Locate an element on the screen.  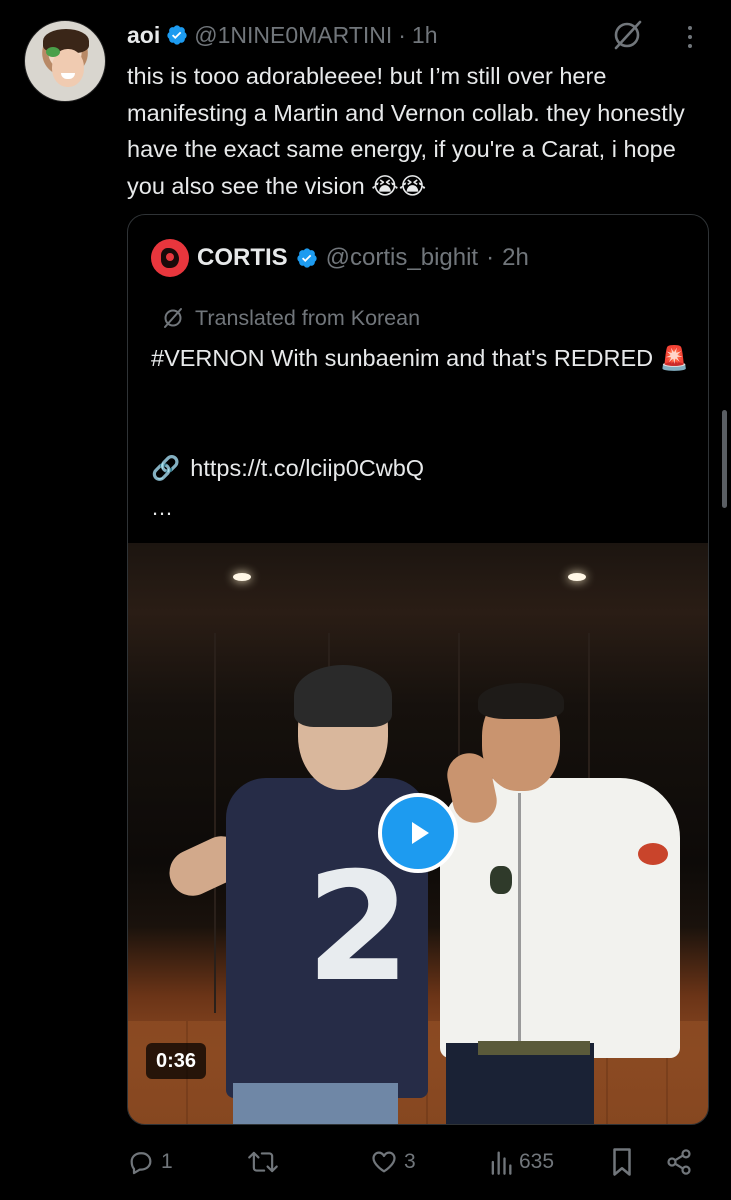
views-button: 635 is located at coordinates (521, 1162).